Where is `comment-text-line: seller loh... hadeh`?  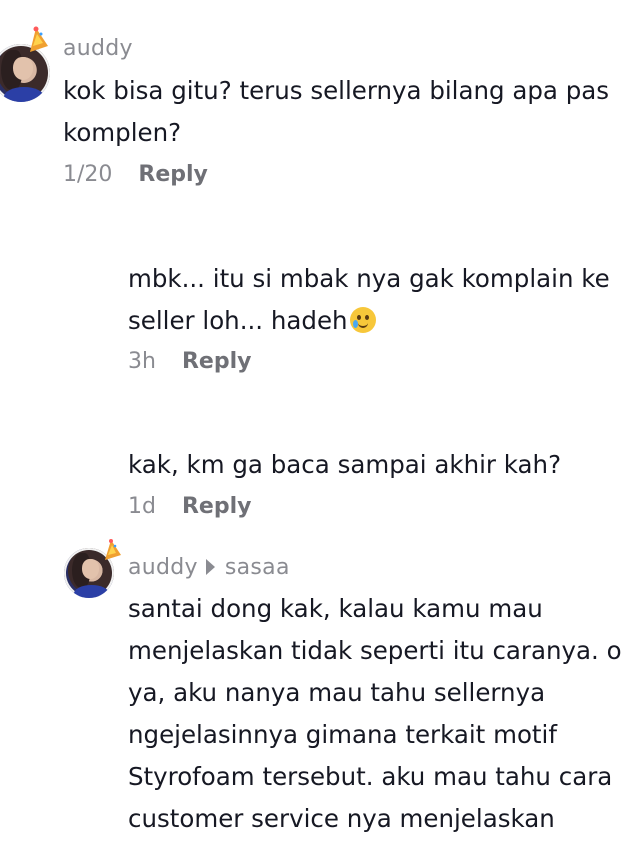 comment-text-line: seller loh... hadeh is located at coordinates (252, 321).